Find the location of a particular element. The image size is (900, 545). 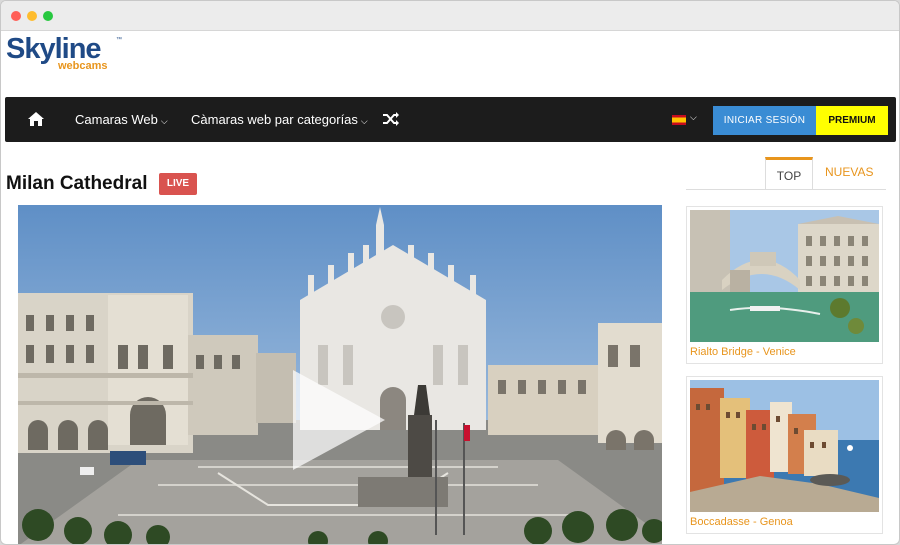

nav-categories-menu: Càmaras web par categorías ⌵ is located at coordinates (279, 119).